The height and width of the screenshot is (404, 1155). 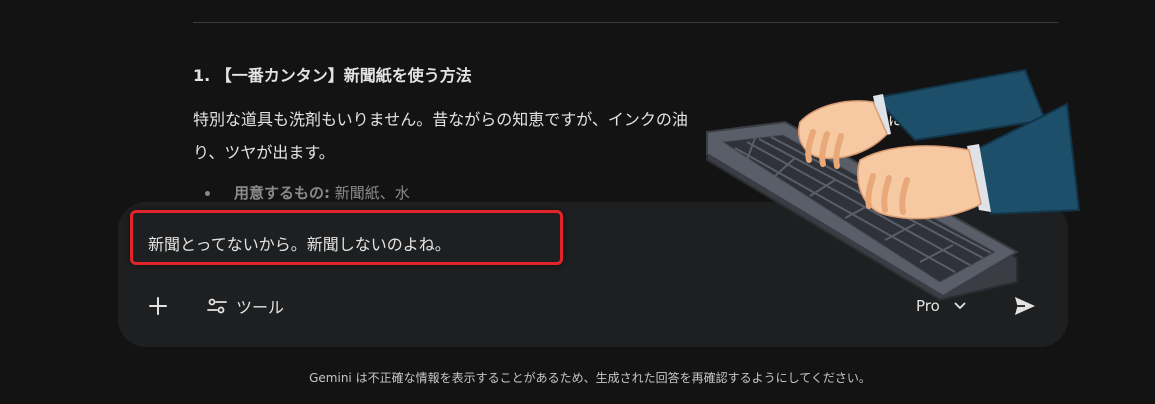 What do you see at coordinates (207, 193) in the screenshot?
I see `bullet-dot` at bounding box center [207, 193].